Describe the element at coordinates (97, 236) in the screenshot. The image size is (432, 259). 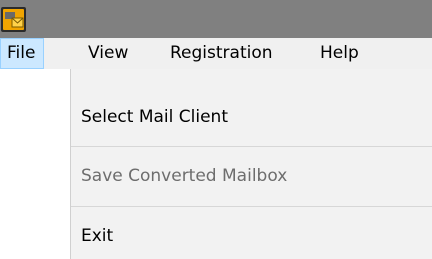
I see `menu-item-exit: Exit` at that location.